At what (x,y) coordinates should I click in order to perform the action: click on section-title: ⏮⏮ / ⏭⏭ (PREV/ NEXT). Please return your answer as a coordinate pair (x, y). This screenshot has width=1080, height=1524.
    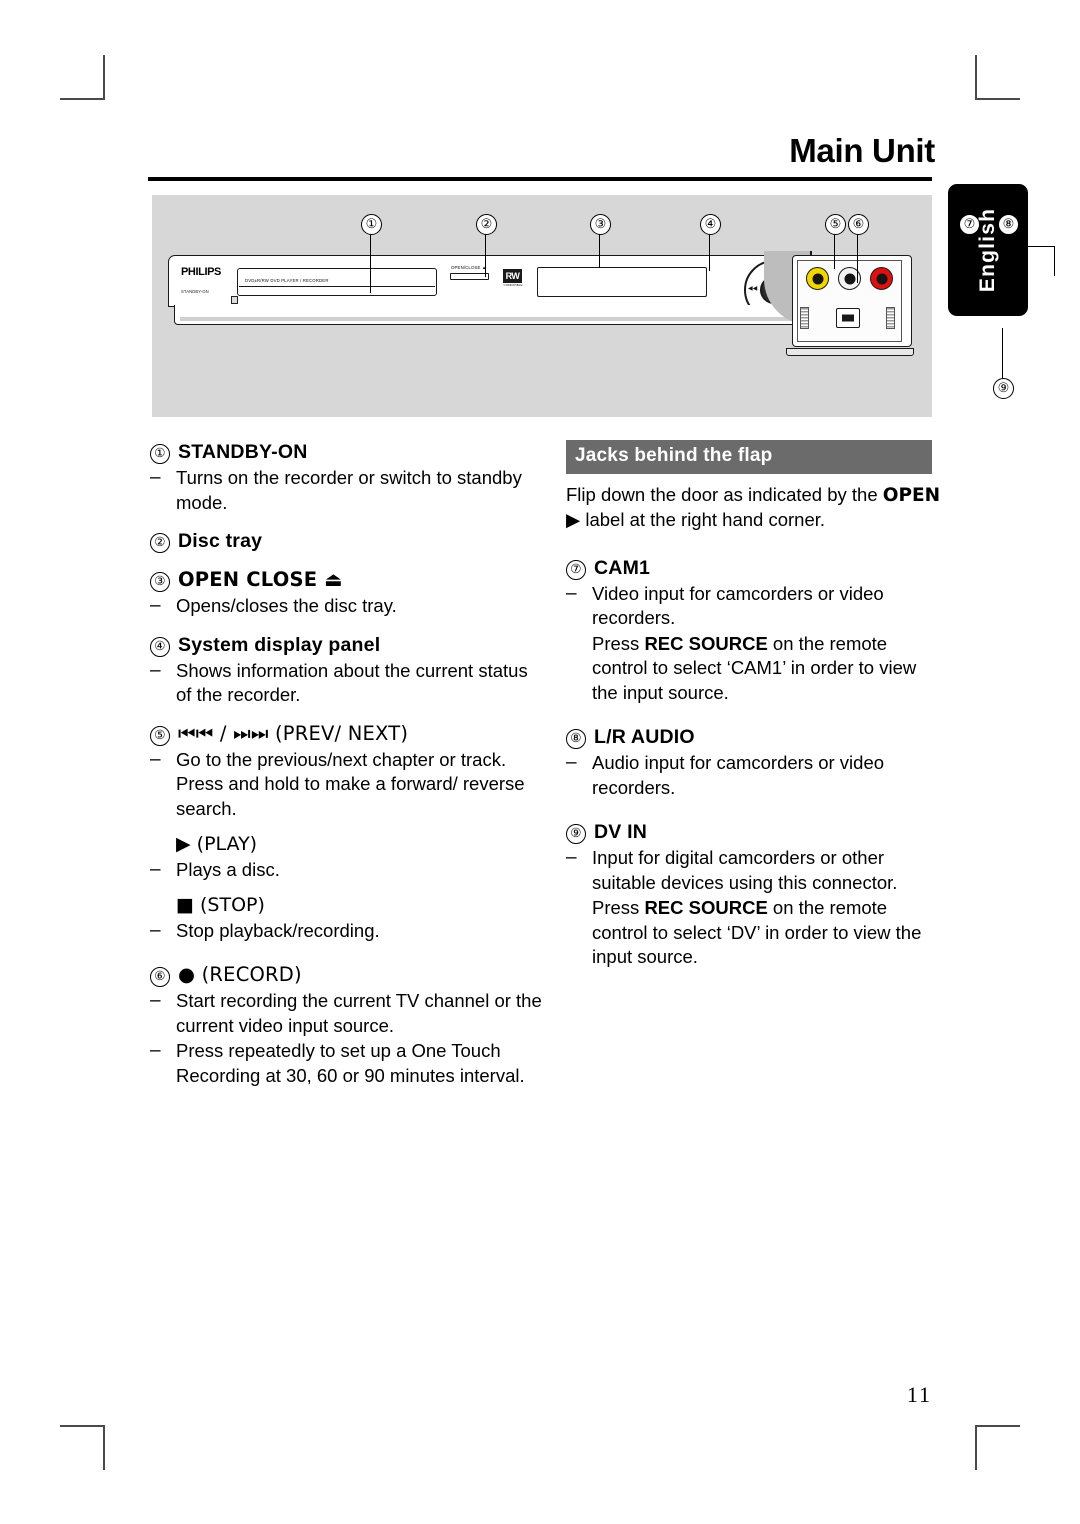
    Looking at the image, I should click on (293, 733).